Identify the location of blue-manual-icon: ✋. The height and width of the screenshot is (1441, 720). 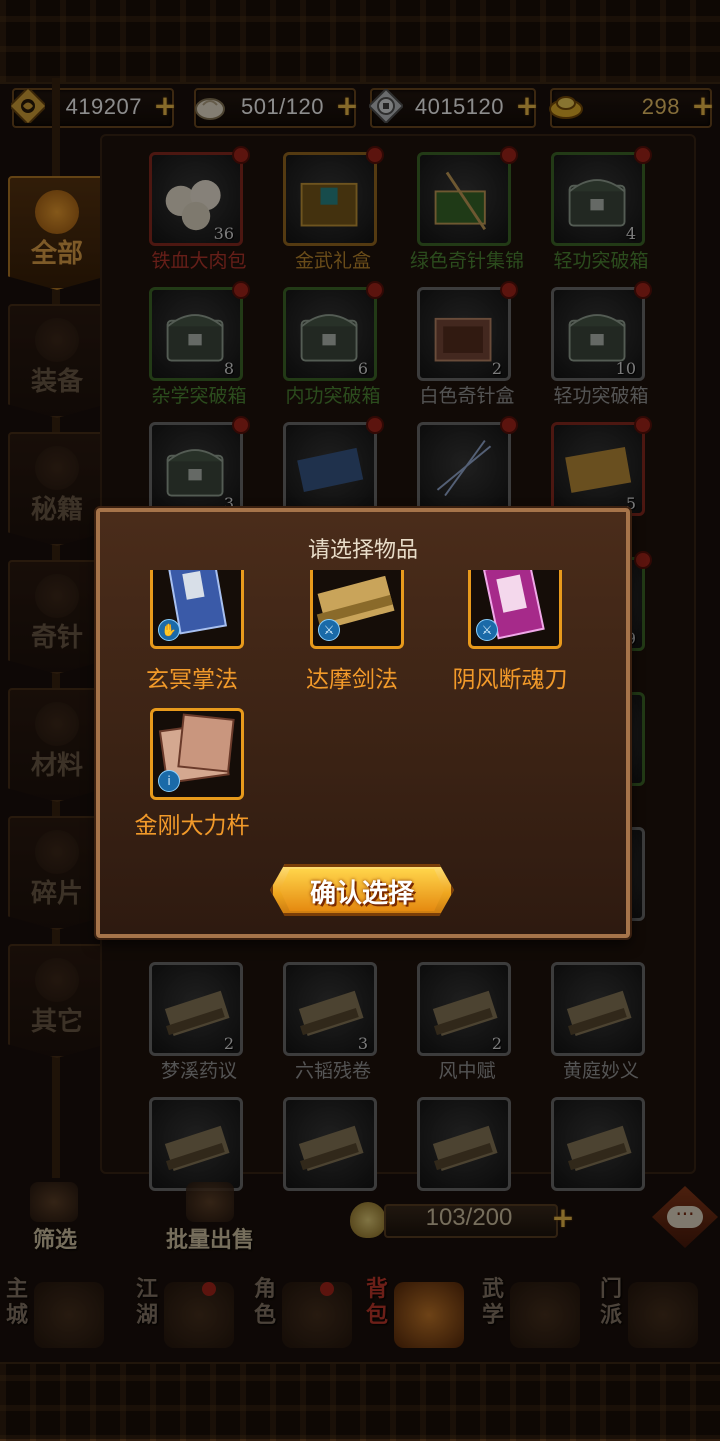
(197, 609).